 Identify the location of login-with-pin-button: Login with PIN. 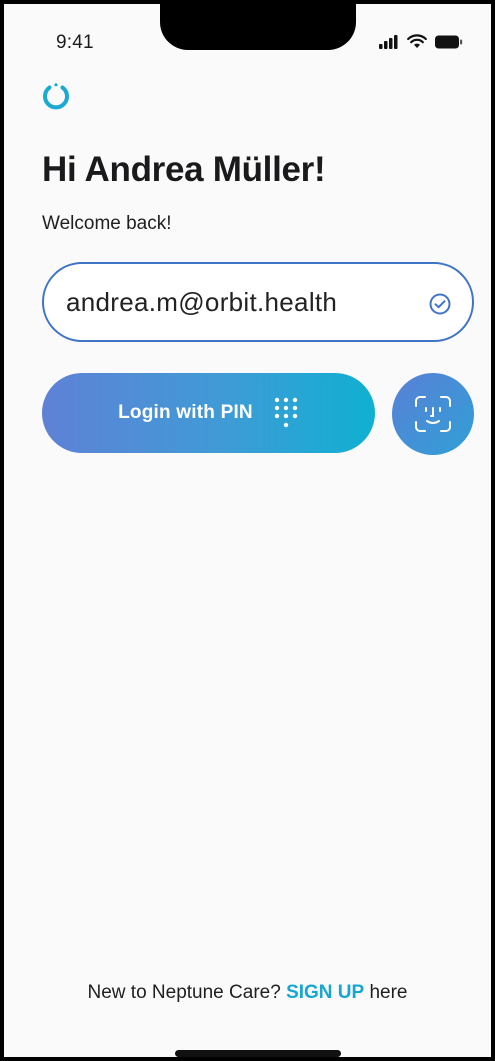
(208, 413).